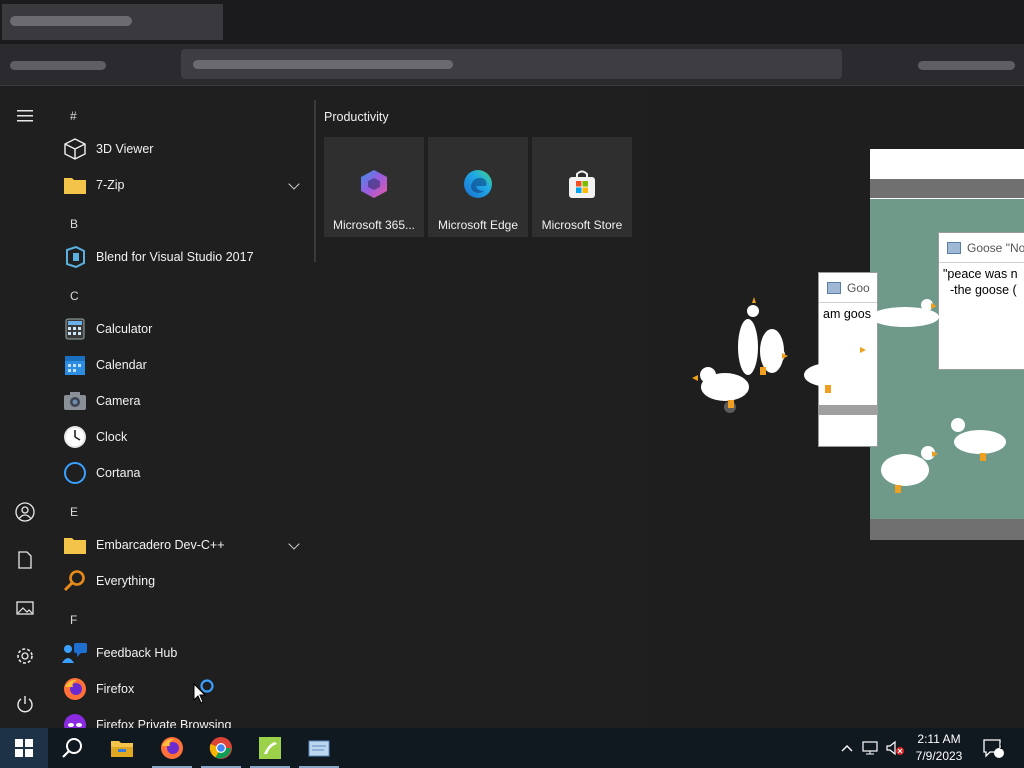 This screenshot has width=1024, height=768. What do you see at coordinates (939, 739) in the screenshot?
I see `clock-time: 2:11 AM` at bounding box center [939, 739].